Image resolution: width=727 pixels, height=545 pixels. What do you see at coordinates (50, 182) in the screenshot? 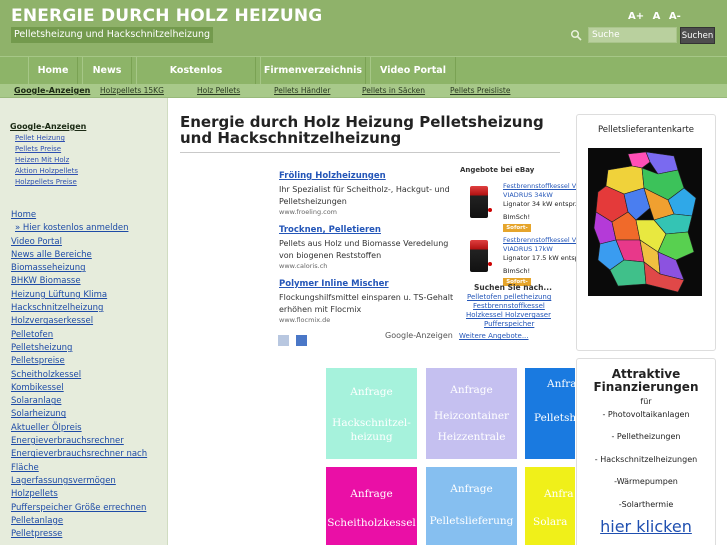
I see `sidebar-ad-link: Holzpellets Preise` at bounding box center [50, 182].